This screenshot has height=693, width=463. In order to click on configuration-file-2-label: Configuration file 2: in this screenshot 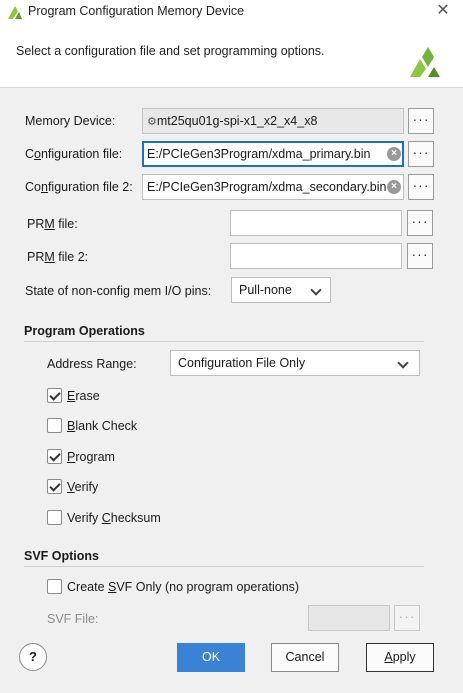, I will do `click(79, 187)`.